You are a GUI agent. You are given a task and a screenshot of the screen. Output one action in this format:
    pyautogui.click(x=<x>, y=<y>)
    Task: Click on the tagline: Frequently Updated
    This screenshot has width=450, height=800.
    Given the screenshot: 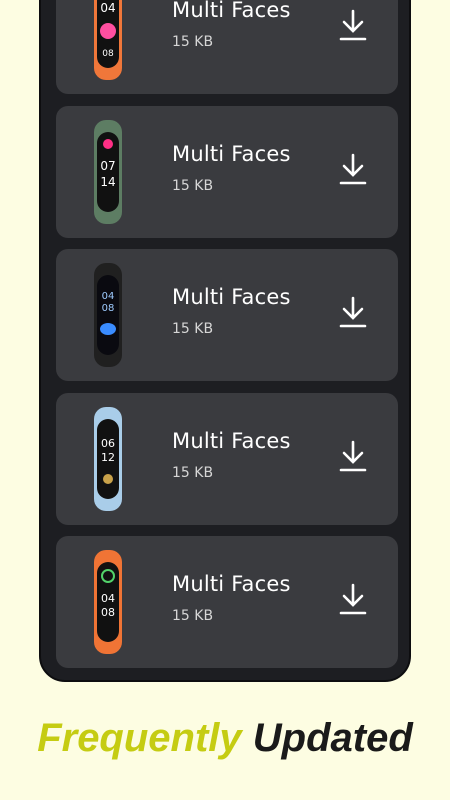 What is the action you would take?
    pyautogui.click(x=225, y=738)
    